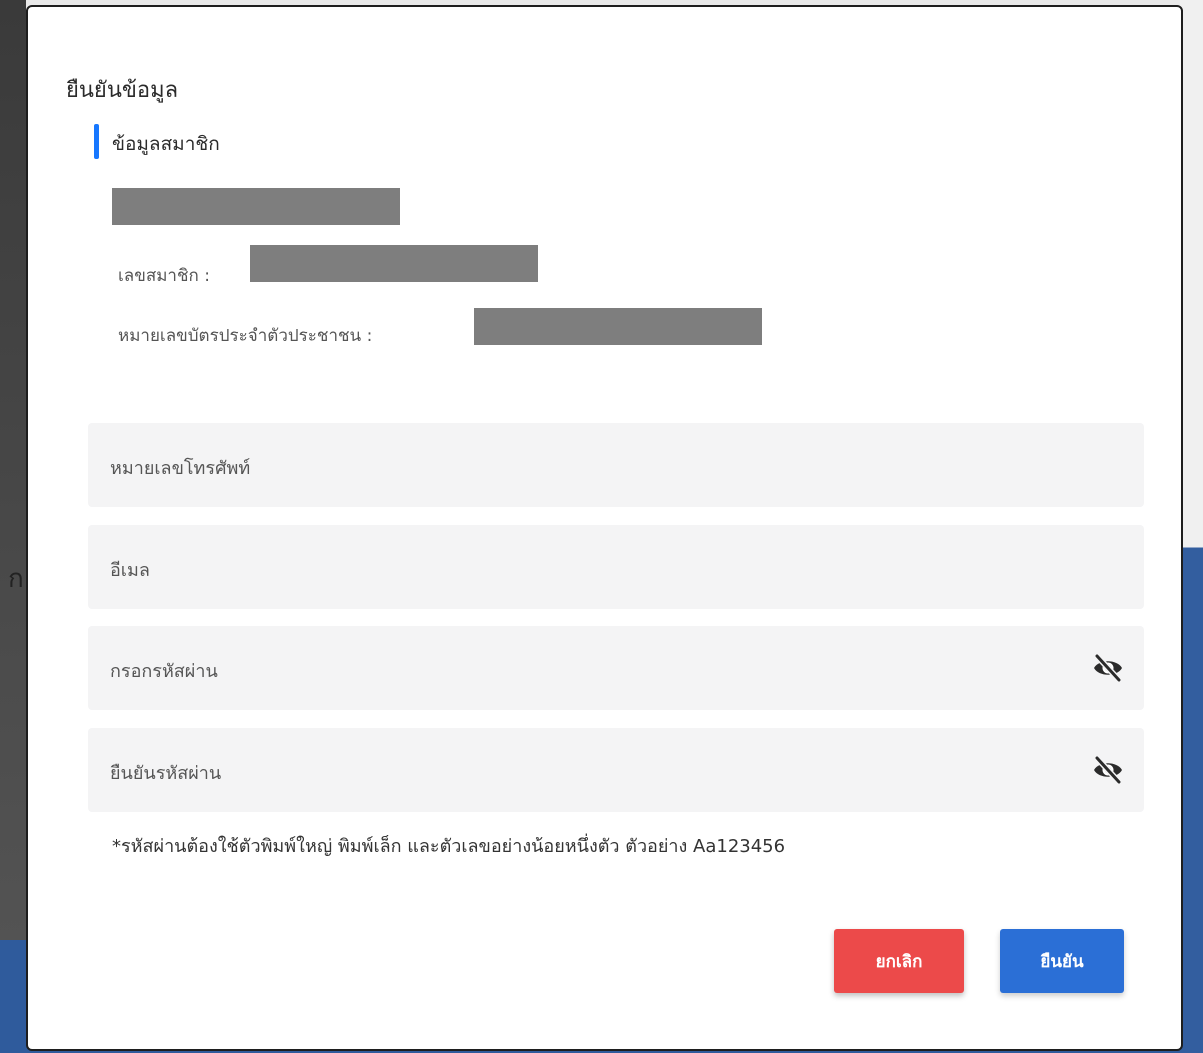 Image resolution: width=1203 pixels, height=1053 pixels. What do you see at coordinates (618, 326) in the screenshot?
I see `id-card-redacted` at bounding box center [618, 326].